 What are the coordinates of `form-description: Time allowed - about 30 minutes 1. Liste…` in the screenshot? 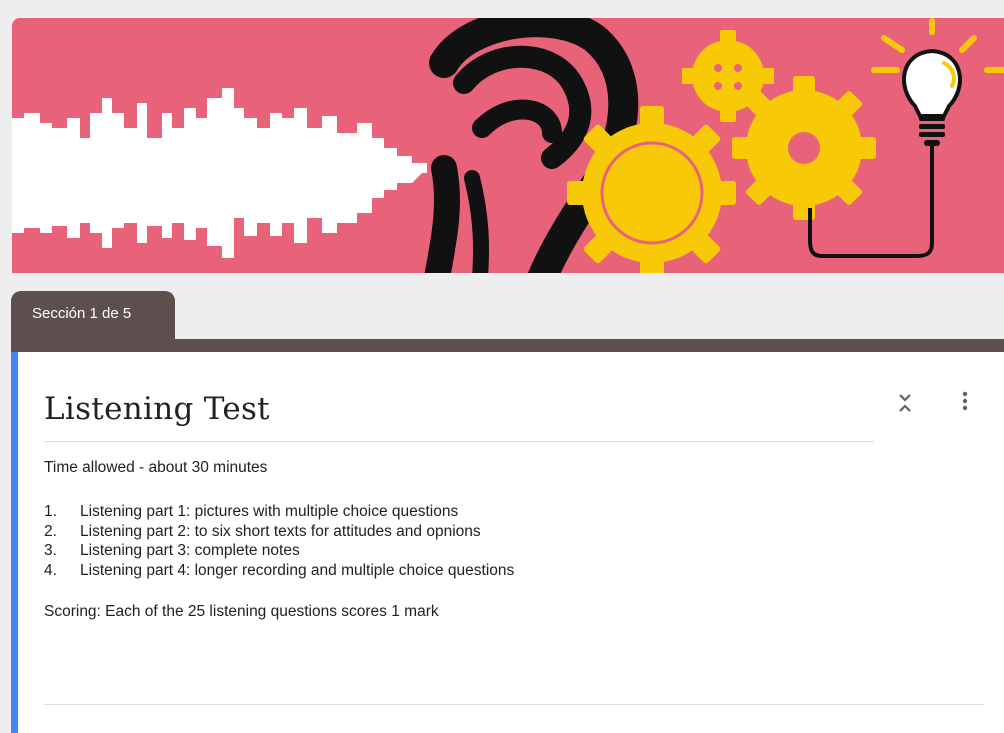 It's located at (279, 540).